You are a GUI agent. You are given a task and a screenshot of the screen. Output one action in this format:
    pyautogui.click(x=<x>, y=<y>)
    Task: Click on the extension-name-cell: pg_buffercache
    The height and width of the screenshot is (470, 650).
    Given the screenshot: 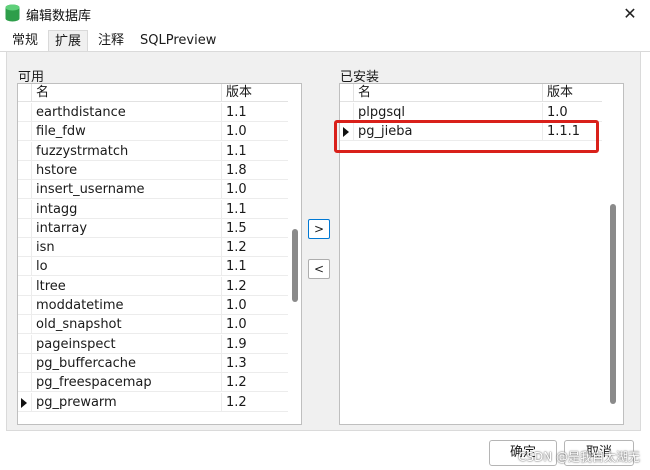 What is the action you would take?
    pyautogui.click(x=126, y=363)
    